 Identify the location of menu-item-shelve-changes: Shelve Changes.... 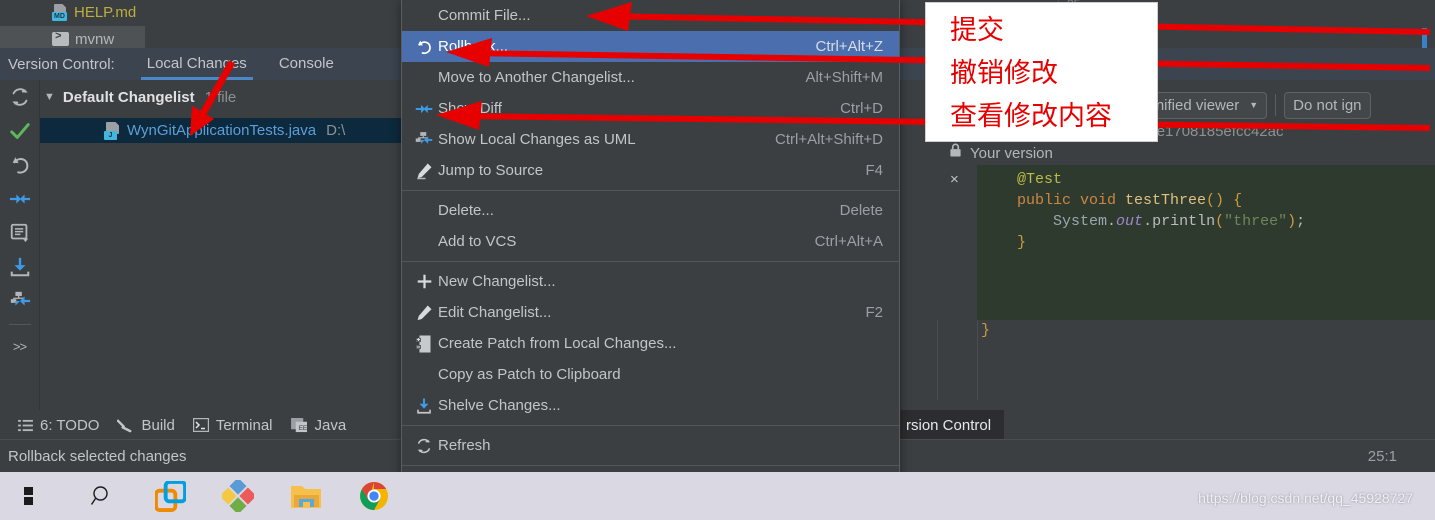
(650, 405).